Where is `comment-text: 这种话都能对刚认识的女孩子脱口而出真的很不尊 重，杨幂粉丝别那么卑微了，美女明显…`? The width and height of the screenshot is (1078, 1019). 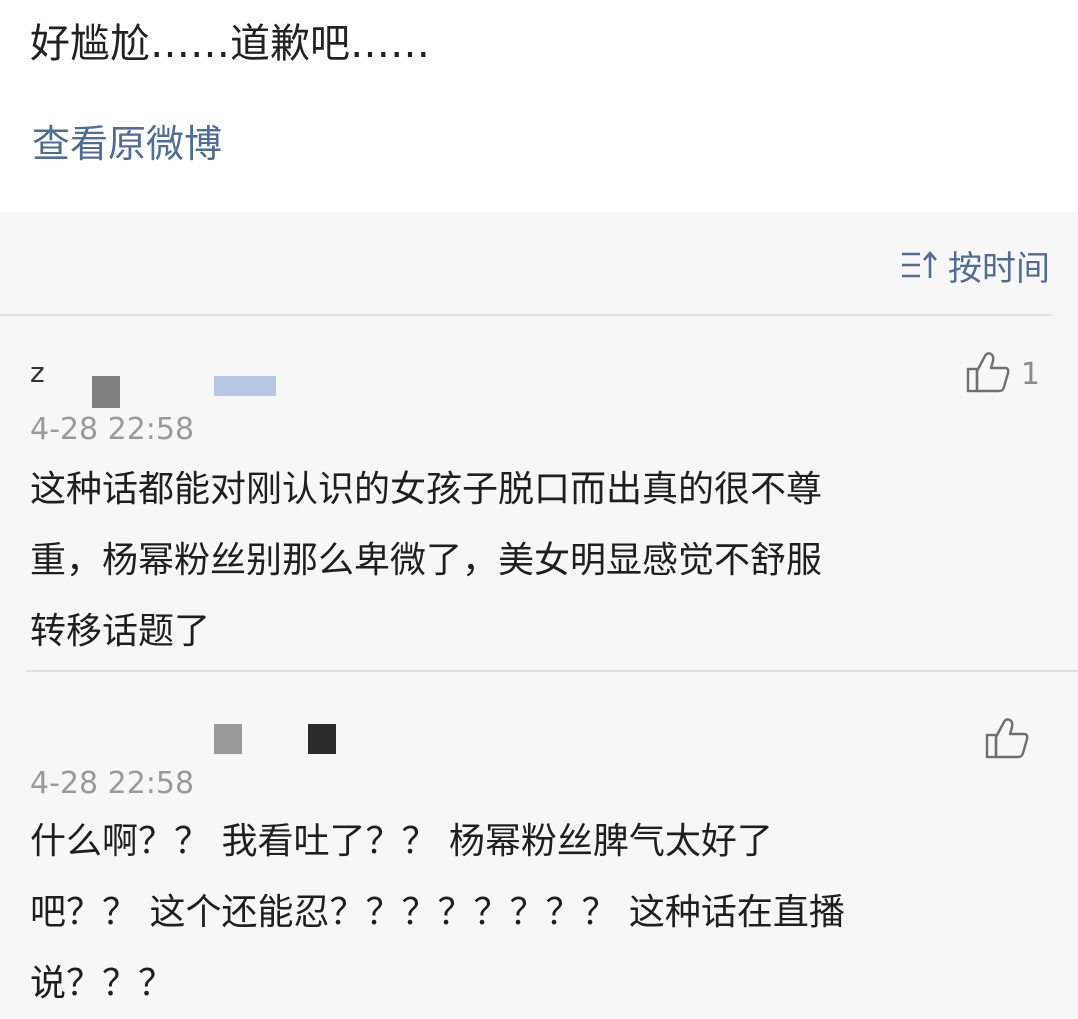 comment-text: 这种话都能对刚认识的女孩子脱口而出真的很不尊 重，杨幂粉丝别那么卑微了，美女明显… is located at coordinates (426, 560).